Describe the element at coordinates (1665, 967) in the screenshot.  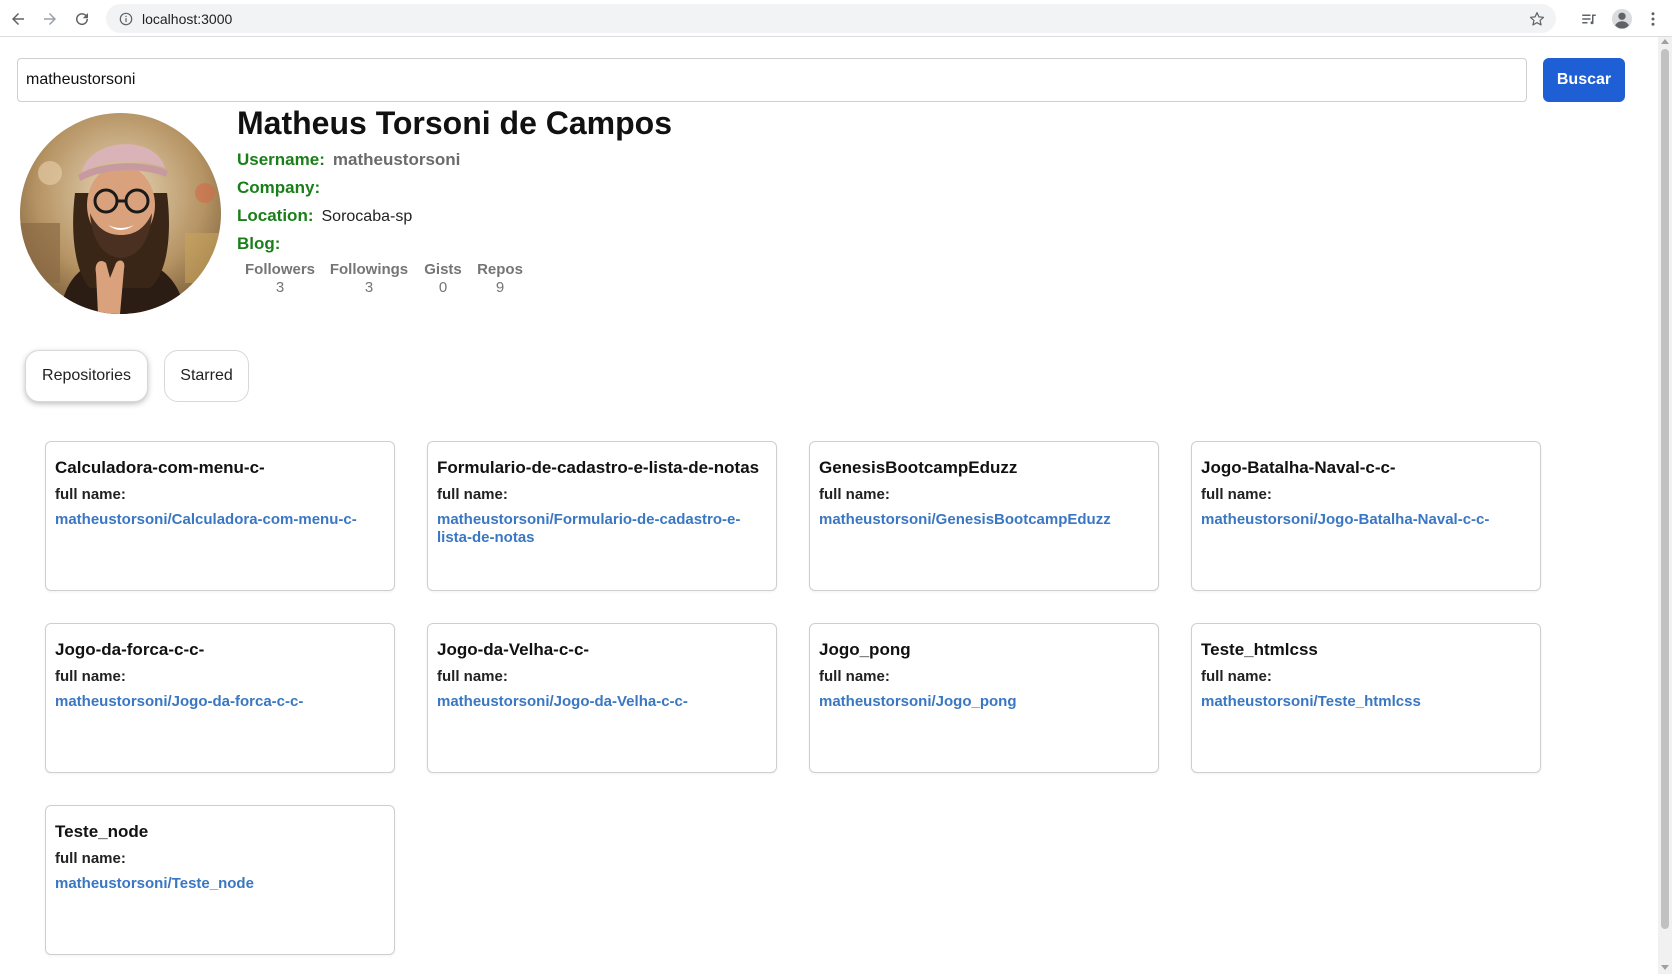
I see `scroll-down-arrow-icon` at that location.